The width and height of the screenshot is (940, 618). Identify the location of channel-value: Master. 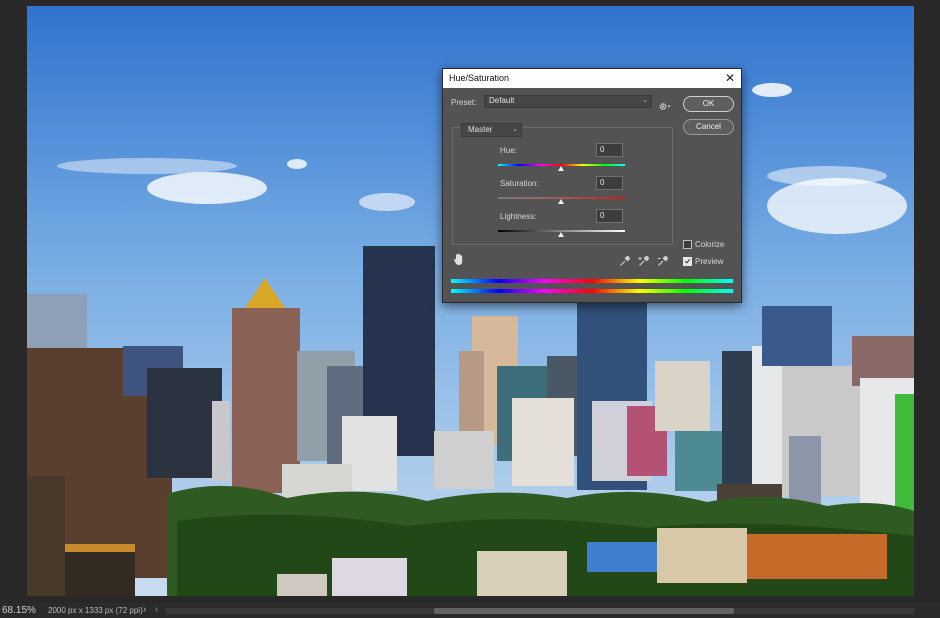
(480, 129).